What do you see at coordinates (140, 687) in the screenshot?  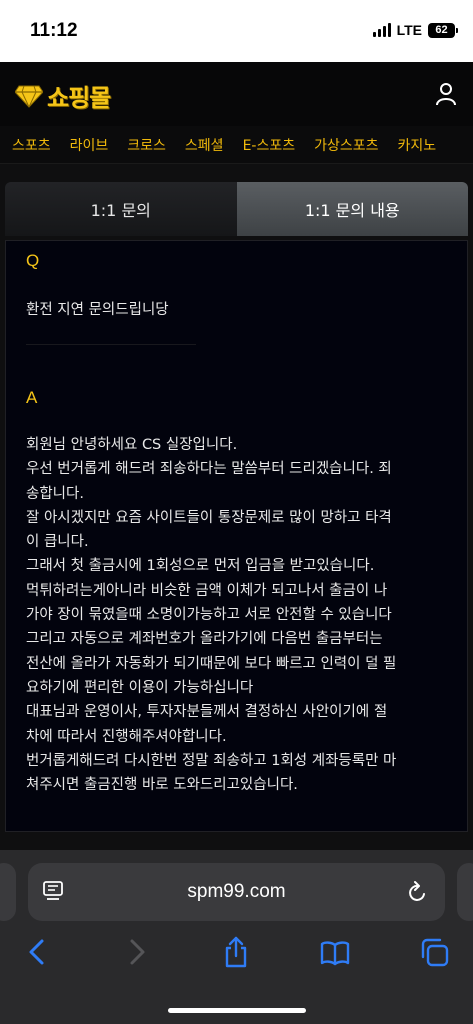 I see `answer-line: 요하기에 편리한 이용이 가능하십니다` at bounding box center [140, 687].